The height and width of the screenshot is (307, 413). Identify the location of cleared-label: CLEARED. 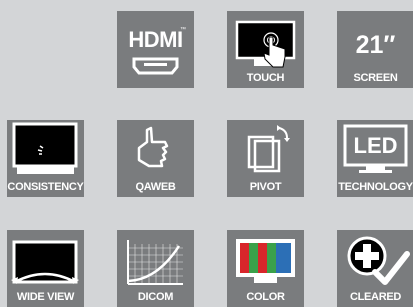
(375, 297).